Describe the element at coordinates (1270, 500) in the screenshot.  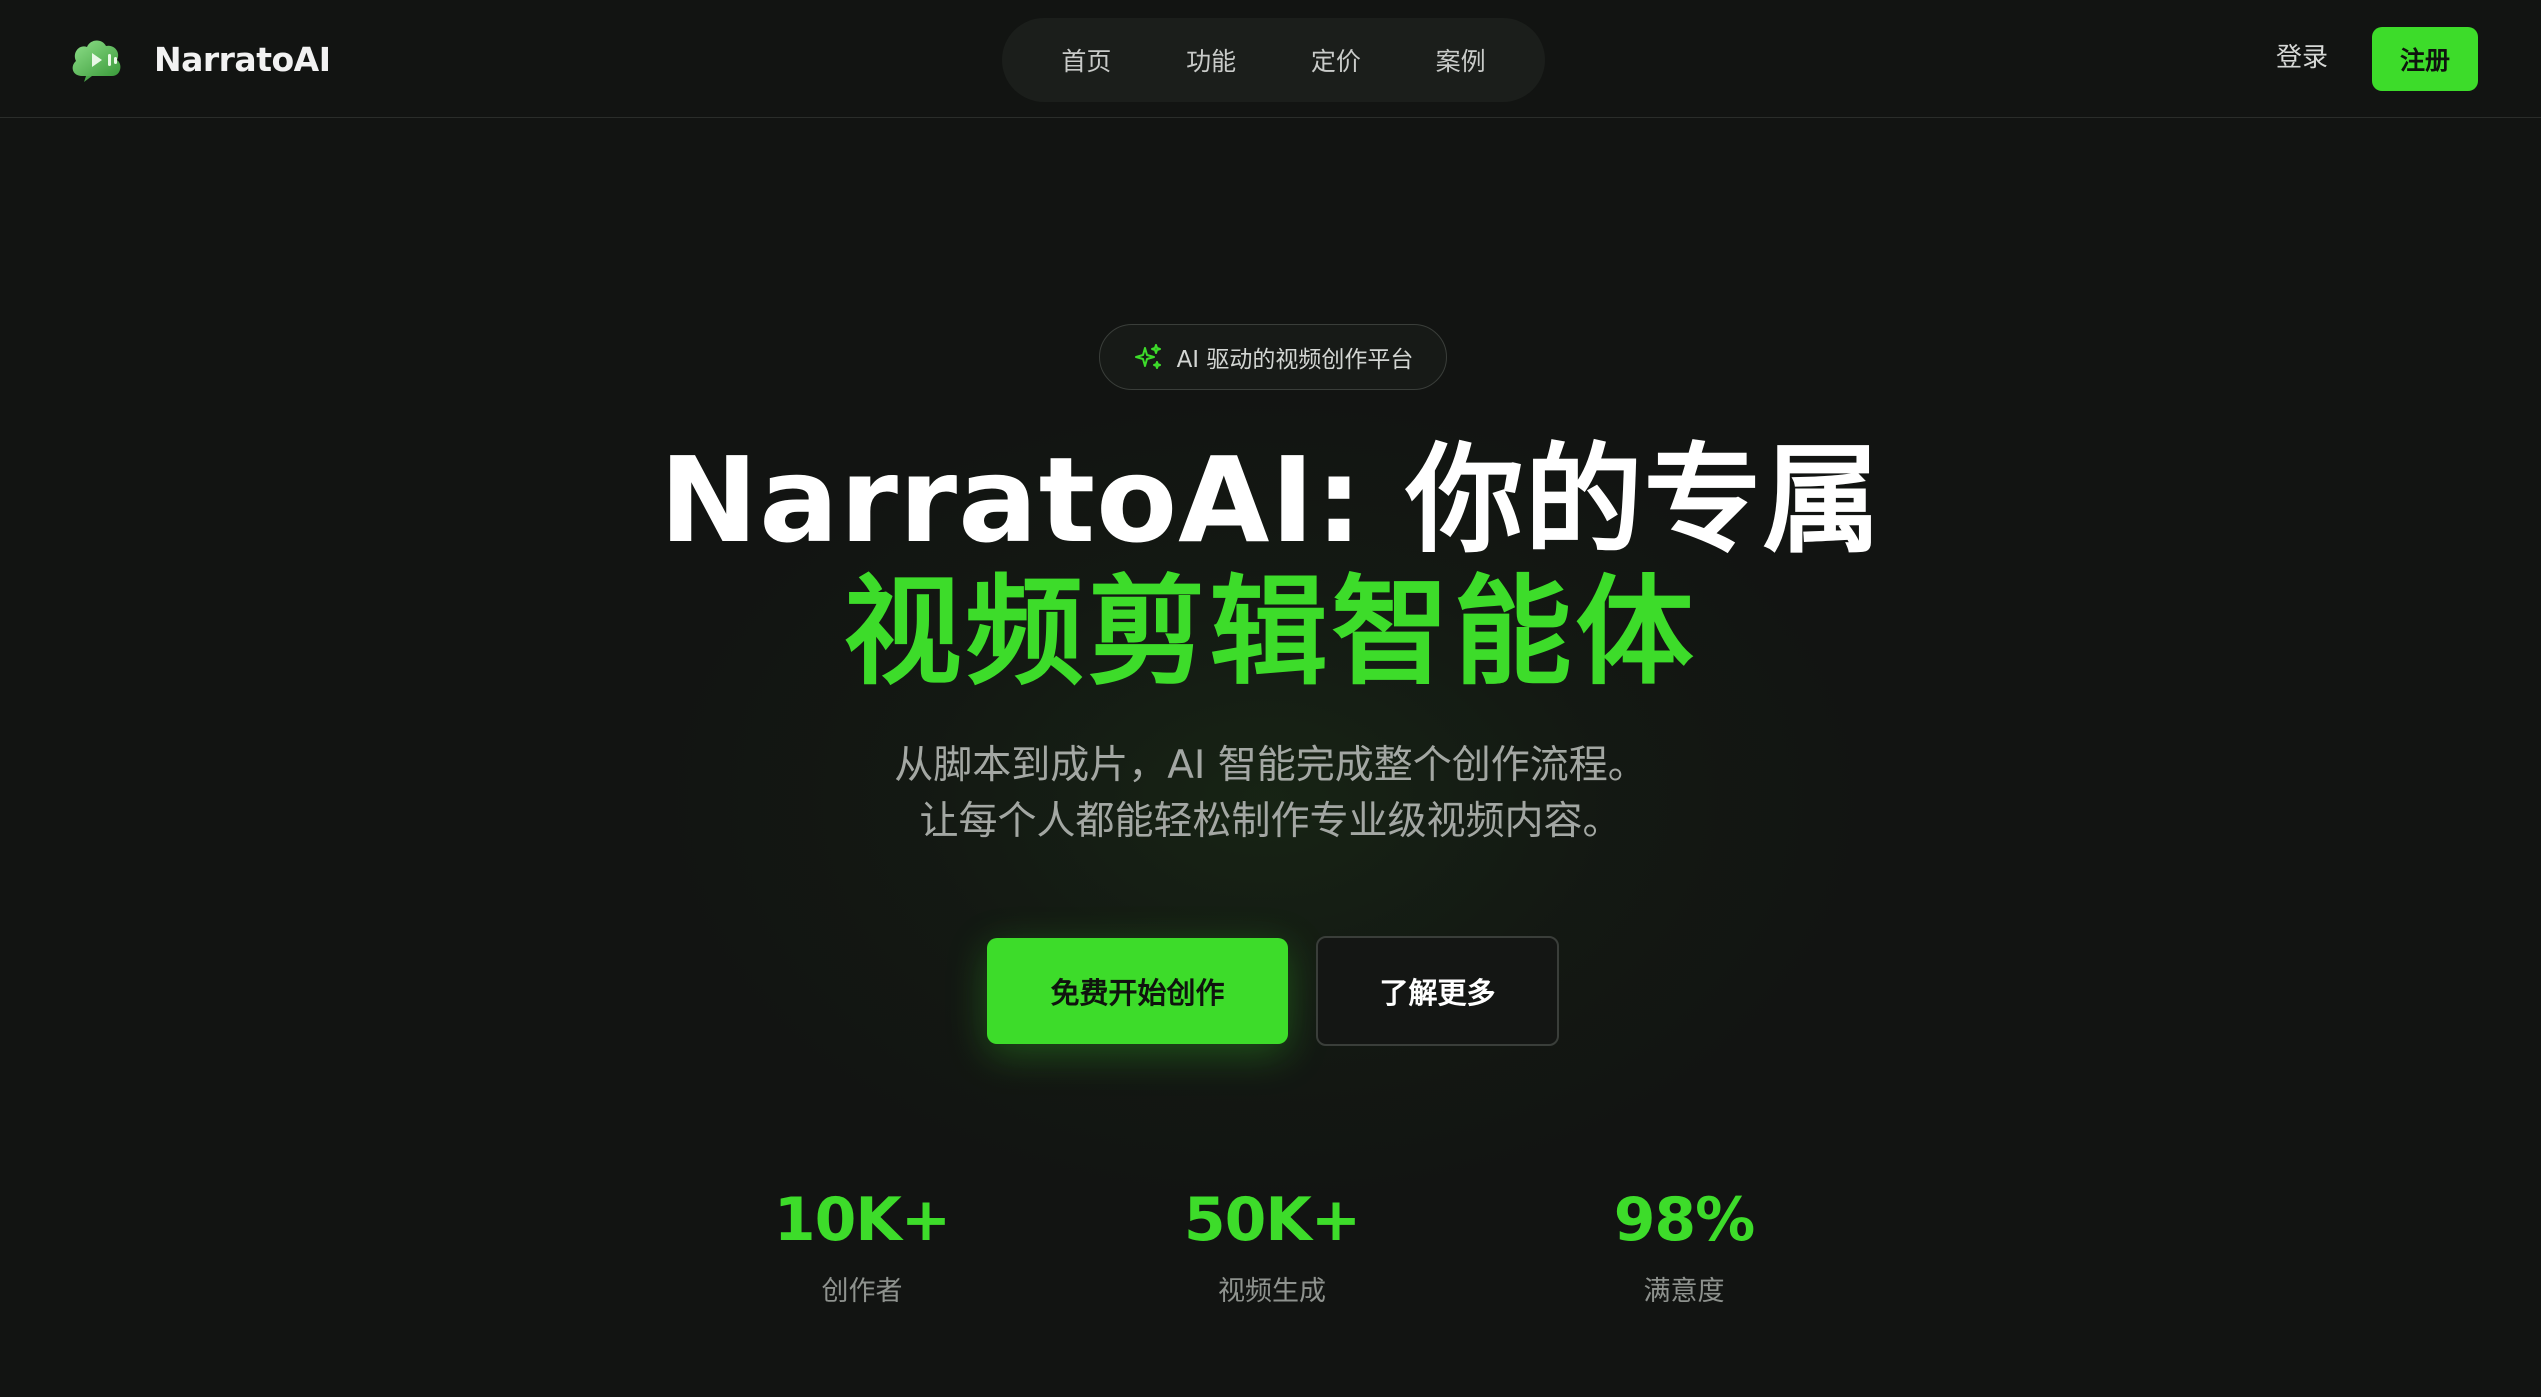
I see `hero-title: NarratoAI: 你的专属` at that location.